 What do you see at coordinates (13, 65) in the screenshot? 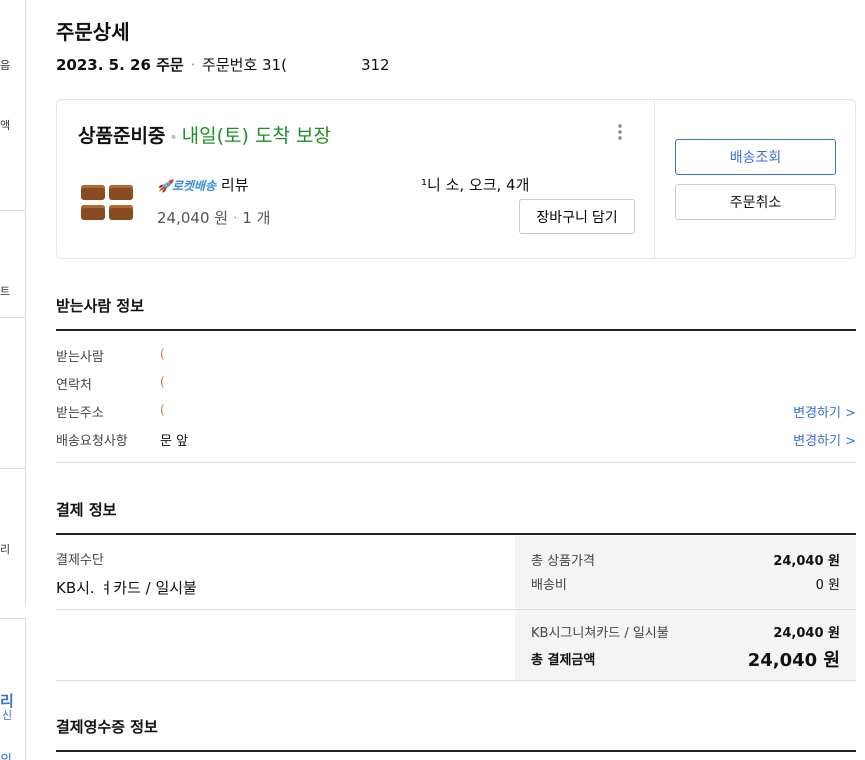
I see `sidebar-fragment: 음` at bounding box center [13, 65].